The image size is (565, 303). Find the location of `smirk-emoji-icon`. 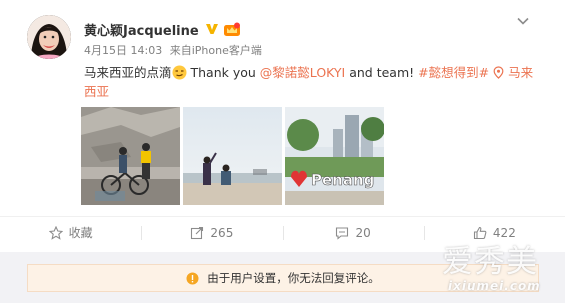

smirk-emoji-icon is located at coordinates (179, 72).